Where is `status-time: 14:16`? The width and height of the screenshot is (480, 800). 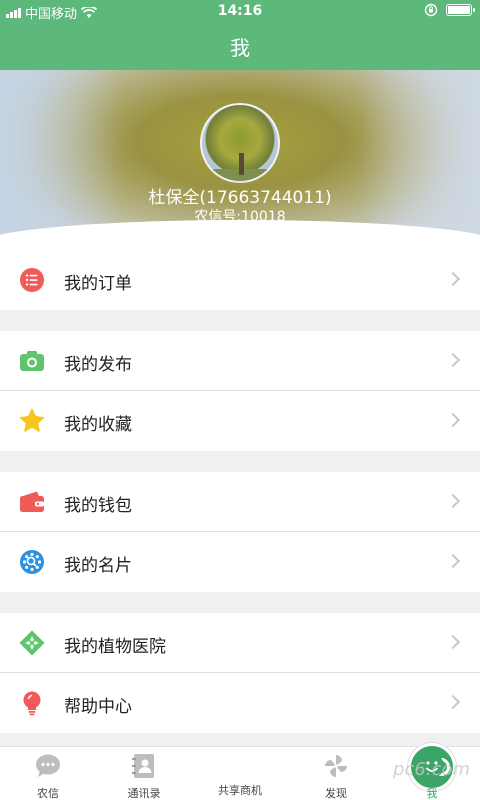
status-time: 14:16 is located at coordinates (240, 11).